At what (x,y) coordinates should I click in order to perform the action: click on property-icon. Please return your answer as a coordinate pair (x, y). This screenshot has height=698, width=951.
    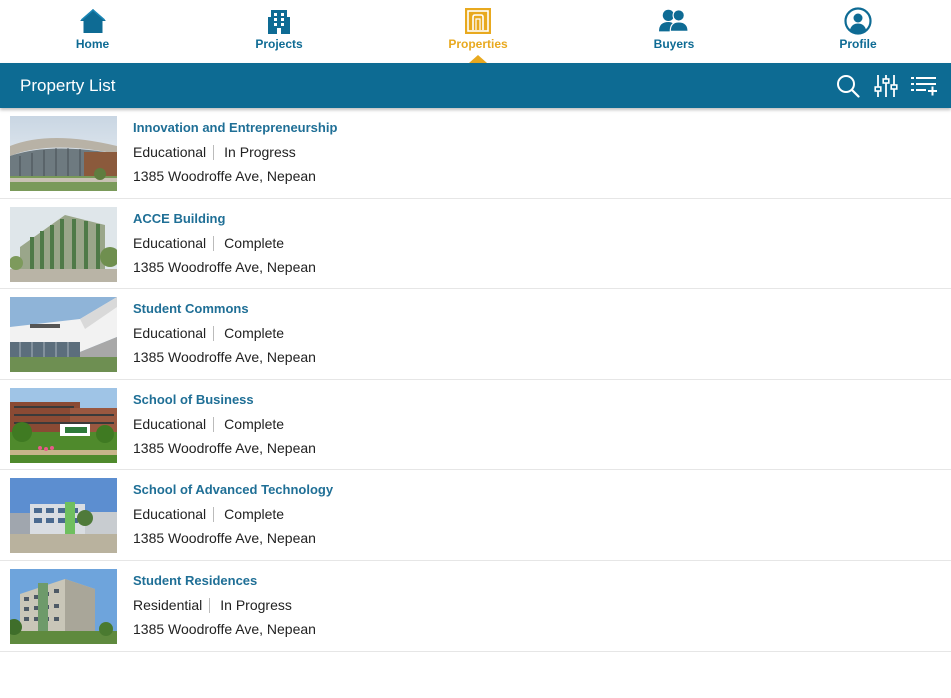
    Looking at the image, I should click on (478, 21).